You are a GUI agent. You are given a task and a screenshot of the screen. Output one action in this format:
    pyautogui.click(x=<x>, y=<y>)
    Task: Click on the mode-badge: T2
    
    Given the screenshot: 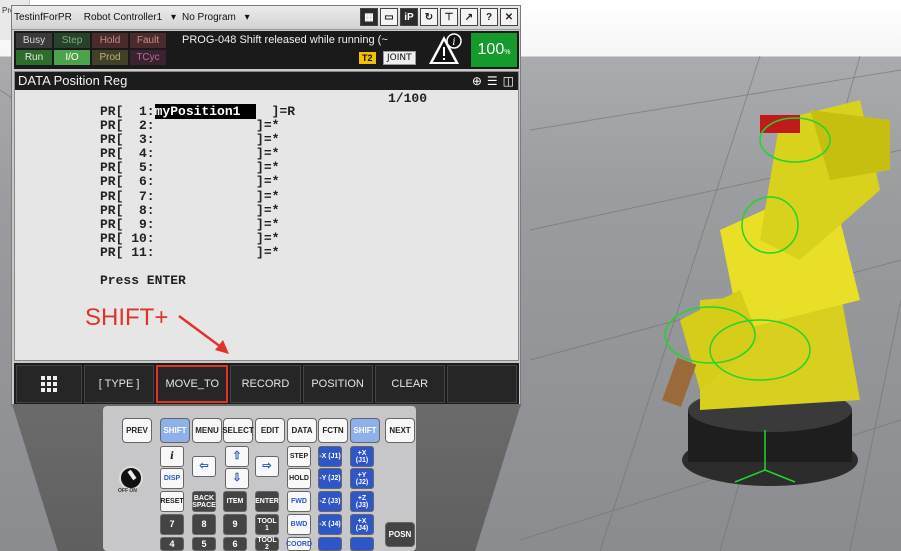 What is the action you would take?
    pyautogui.click(x=367, y=58)
    